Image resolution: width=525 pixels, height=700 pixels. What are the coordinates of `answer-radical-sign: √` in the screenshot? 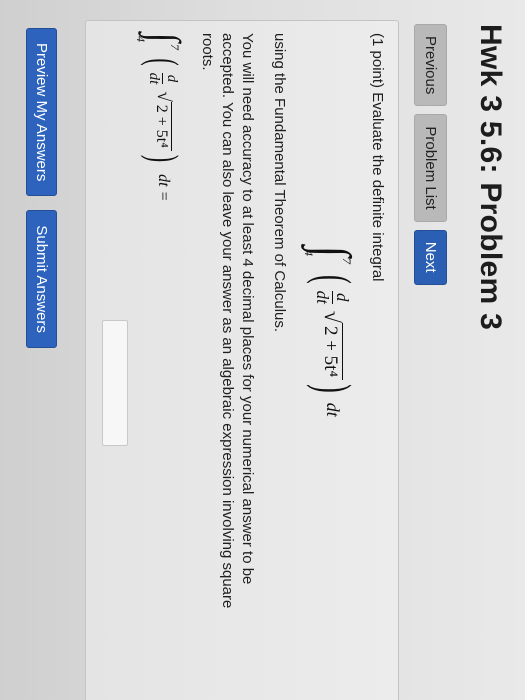 It's located at (163, 96).